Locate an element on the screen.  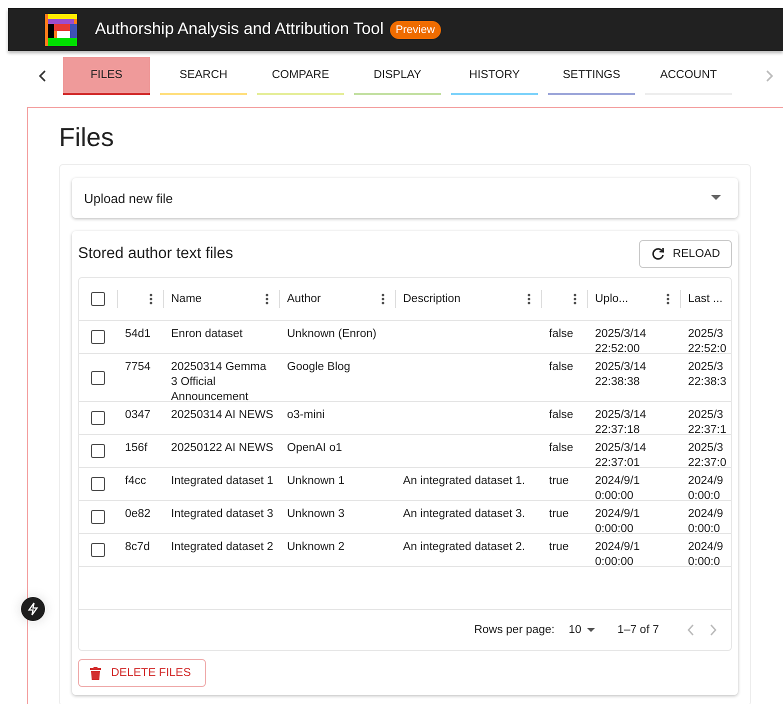
table-cell-text: 20250314 Gemma 3 Official Announcement is located at coordinates (219, 380).